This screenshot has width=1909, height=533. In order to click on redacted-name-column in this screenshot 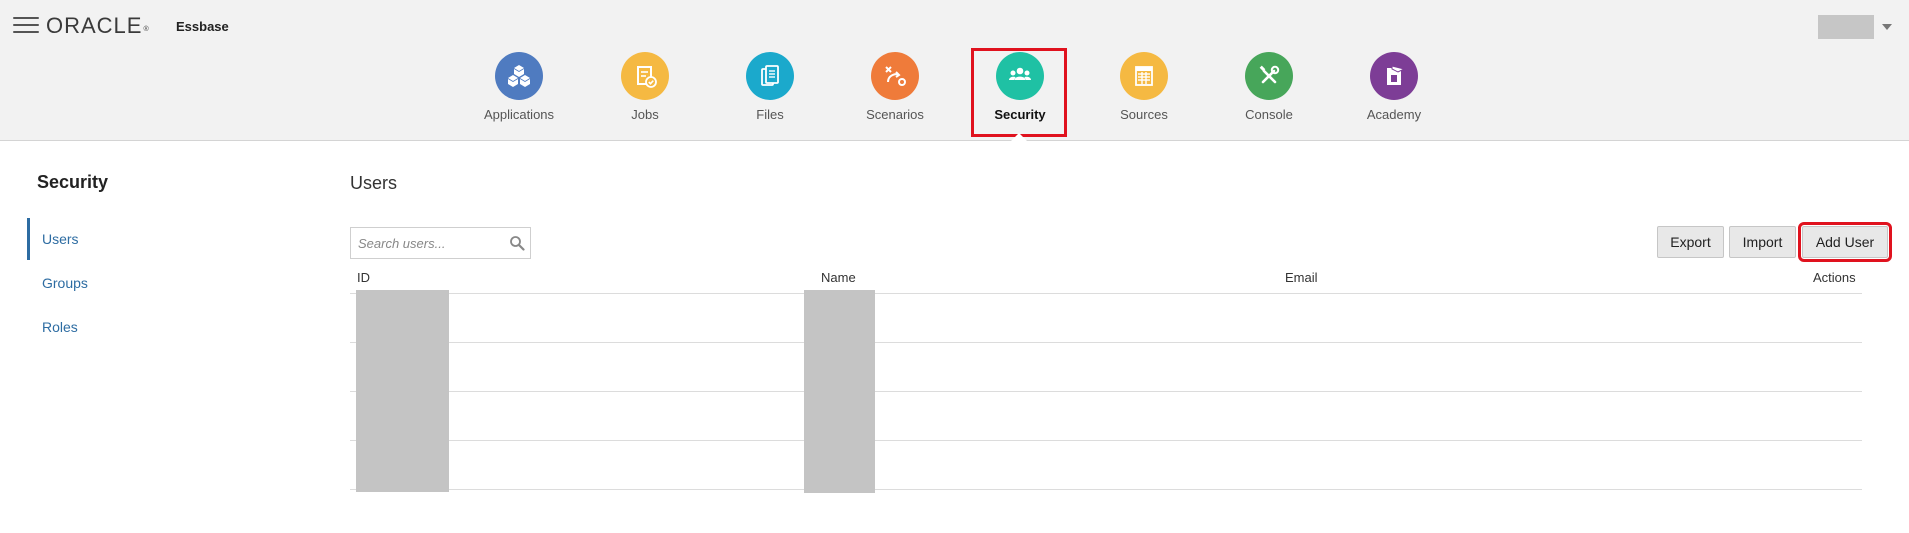, I will do `click(839, 391)`.